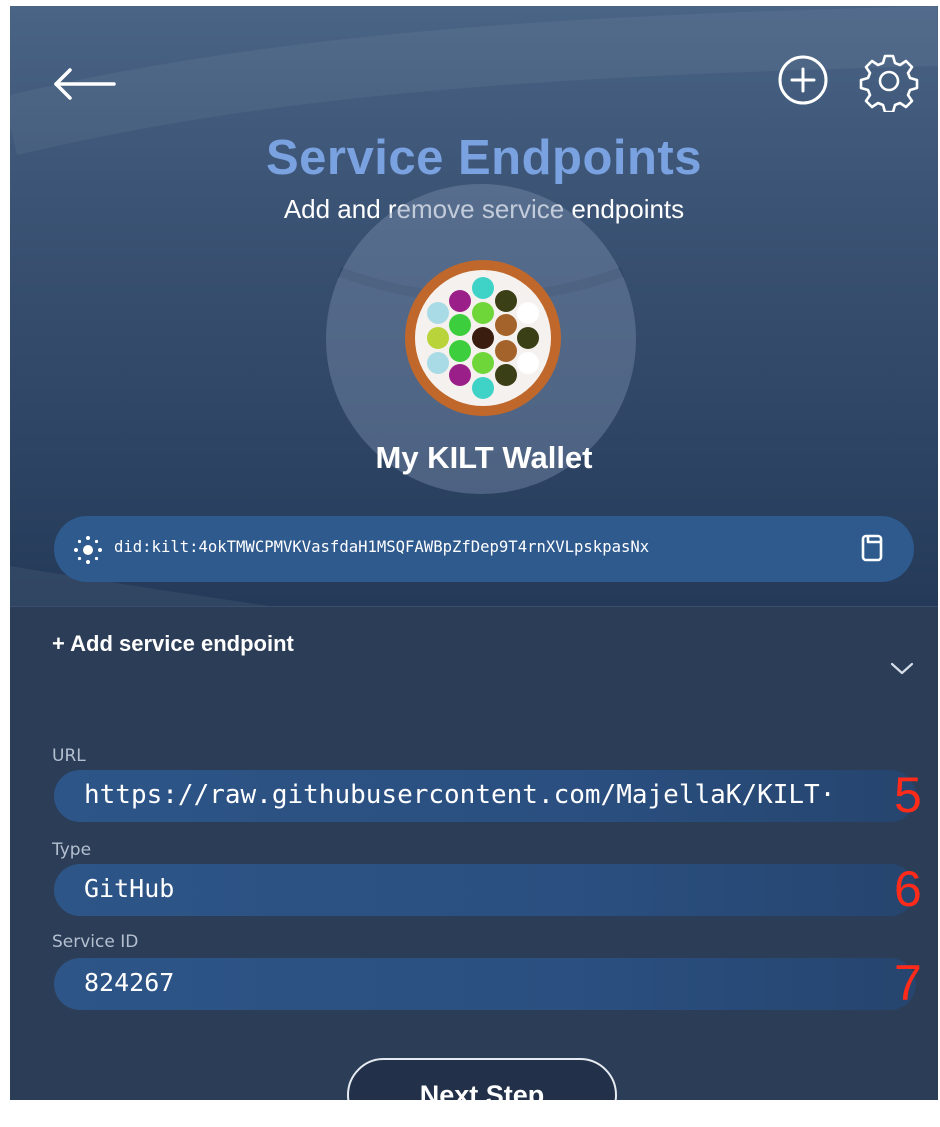  I want to click on back-button, so click(84, 84).